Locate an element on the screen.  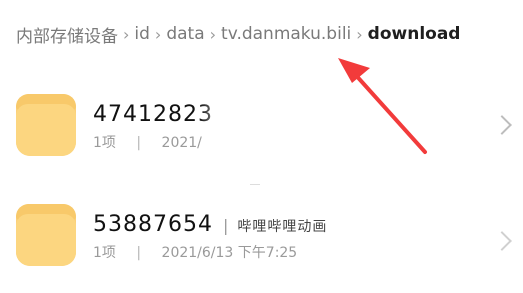
breadcrumb-internal-storage: 内部存储设备 is located at coordinates (67, 34).